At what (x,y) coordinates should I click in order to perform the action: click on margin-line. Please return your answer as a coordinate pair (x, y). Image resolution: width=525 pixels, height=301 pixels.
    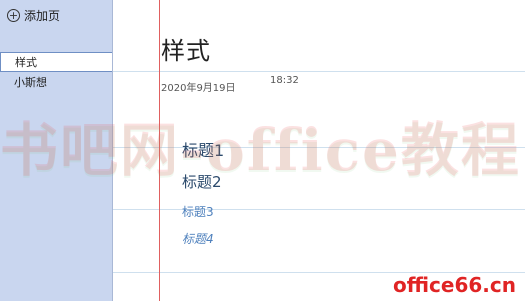
    Looking at the image, I should click on (159, 150).